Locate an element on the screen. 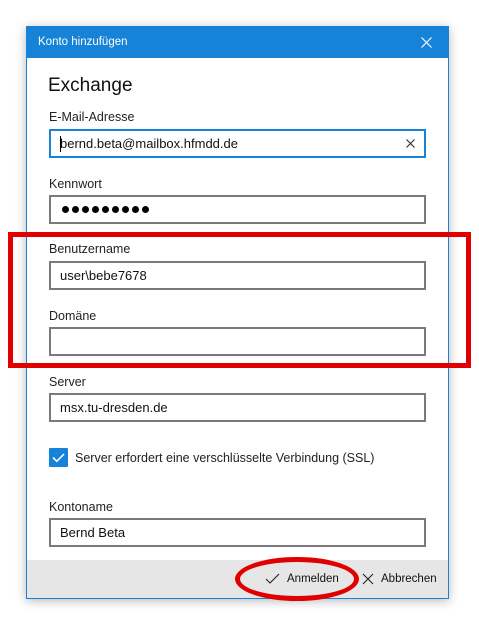 The image size is (479, 623). account-name-label: Kontoname is located at coordinates (81, 507).